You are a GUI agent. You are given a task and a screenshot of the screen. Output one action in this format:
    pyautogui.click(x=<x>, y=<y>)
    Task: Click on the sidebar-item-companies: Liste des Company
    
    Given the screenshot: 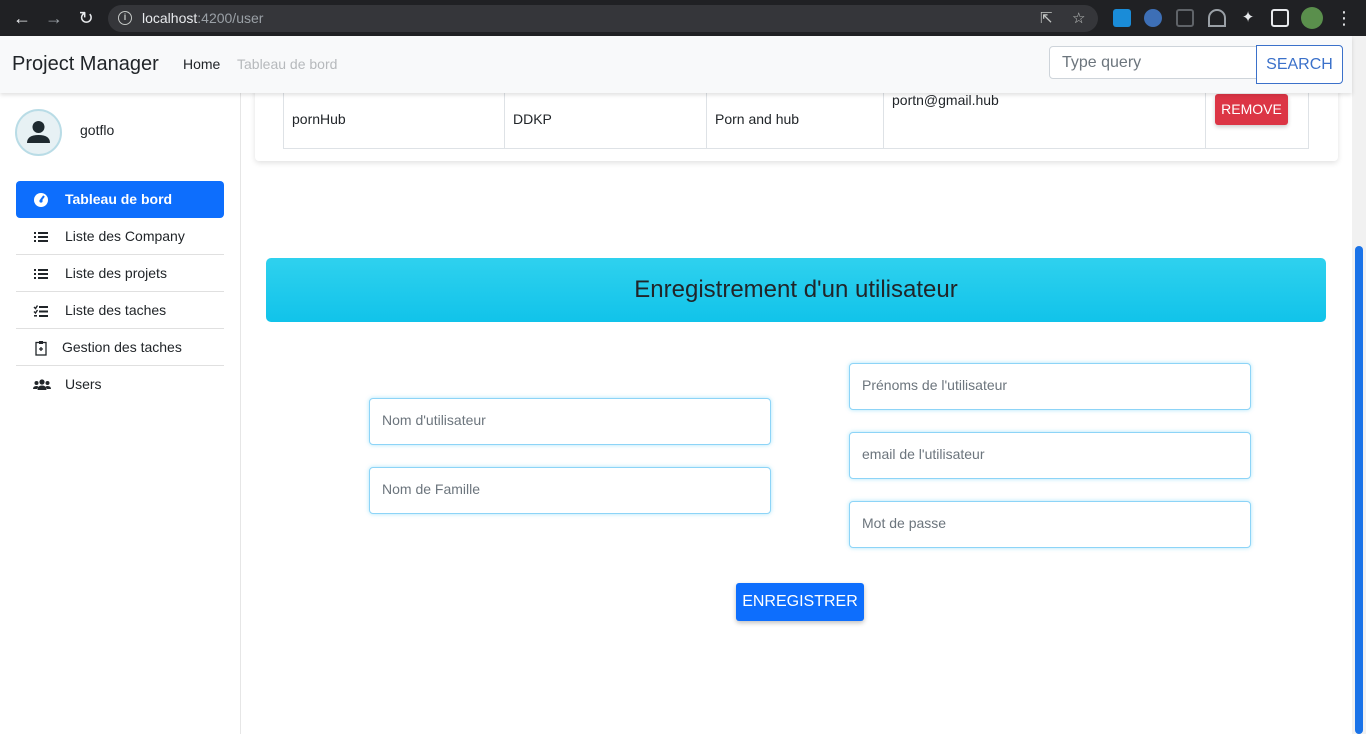 What is the action you would take?
    pyautogui.click(x=120, y=236)
    